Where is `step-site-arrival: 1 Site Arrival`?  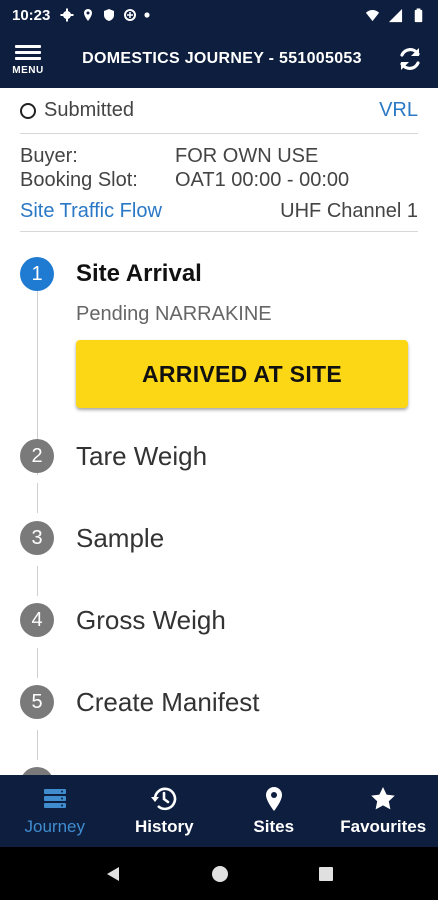 step-site-arrival: 1 Site Arrival is located at coordinates (111, 274).